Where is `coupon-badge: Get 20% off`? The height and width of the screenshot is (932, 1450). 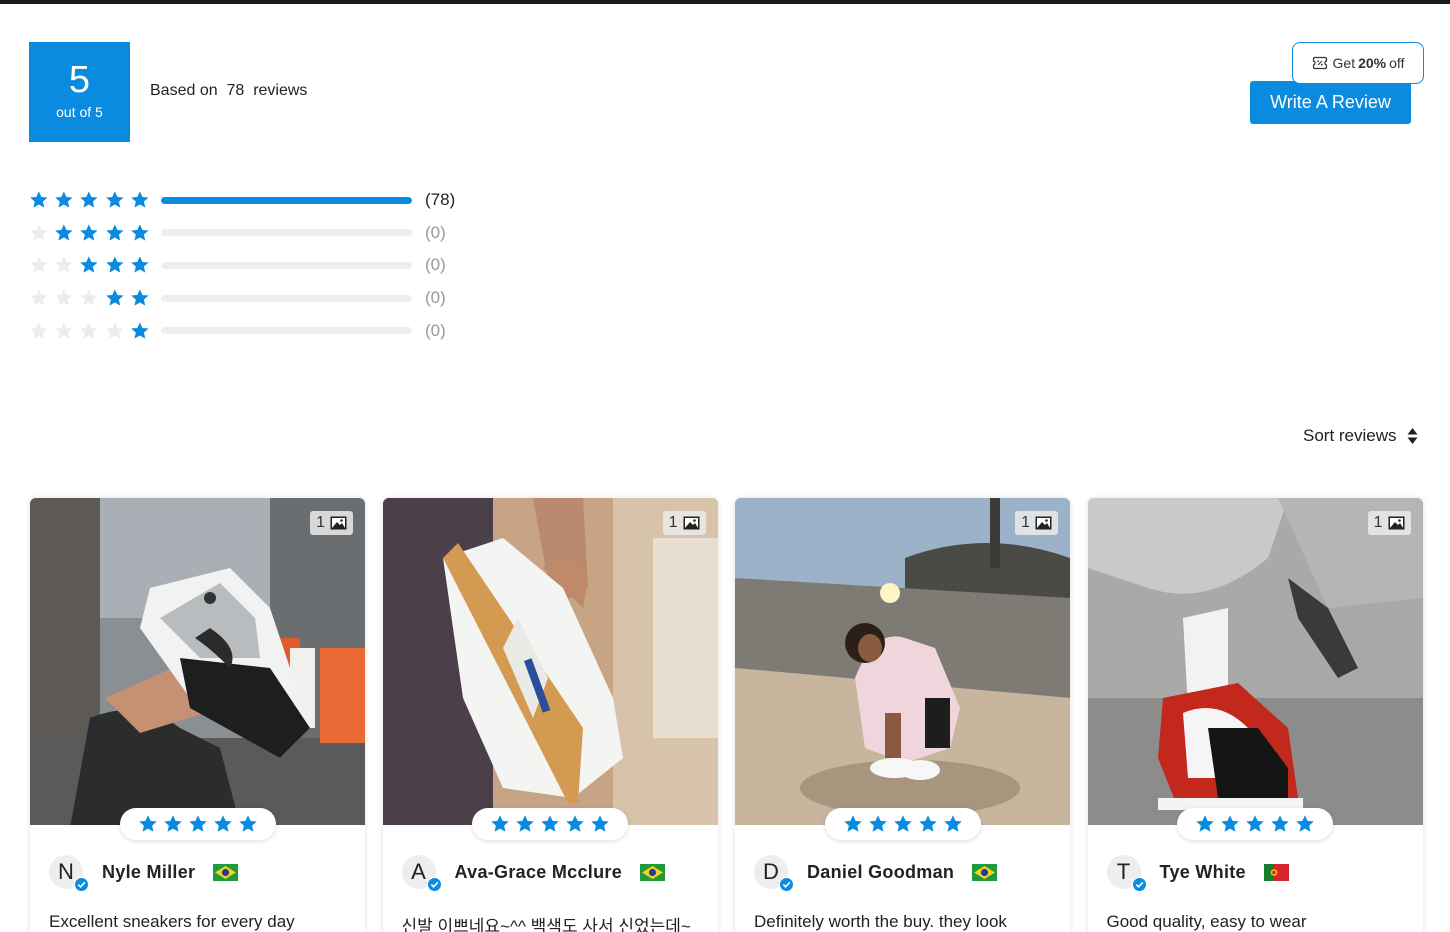 coupon-badge: Get 20% off is located at coordinates (1358, 63).